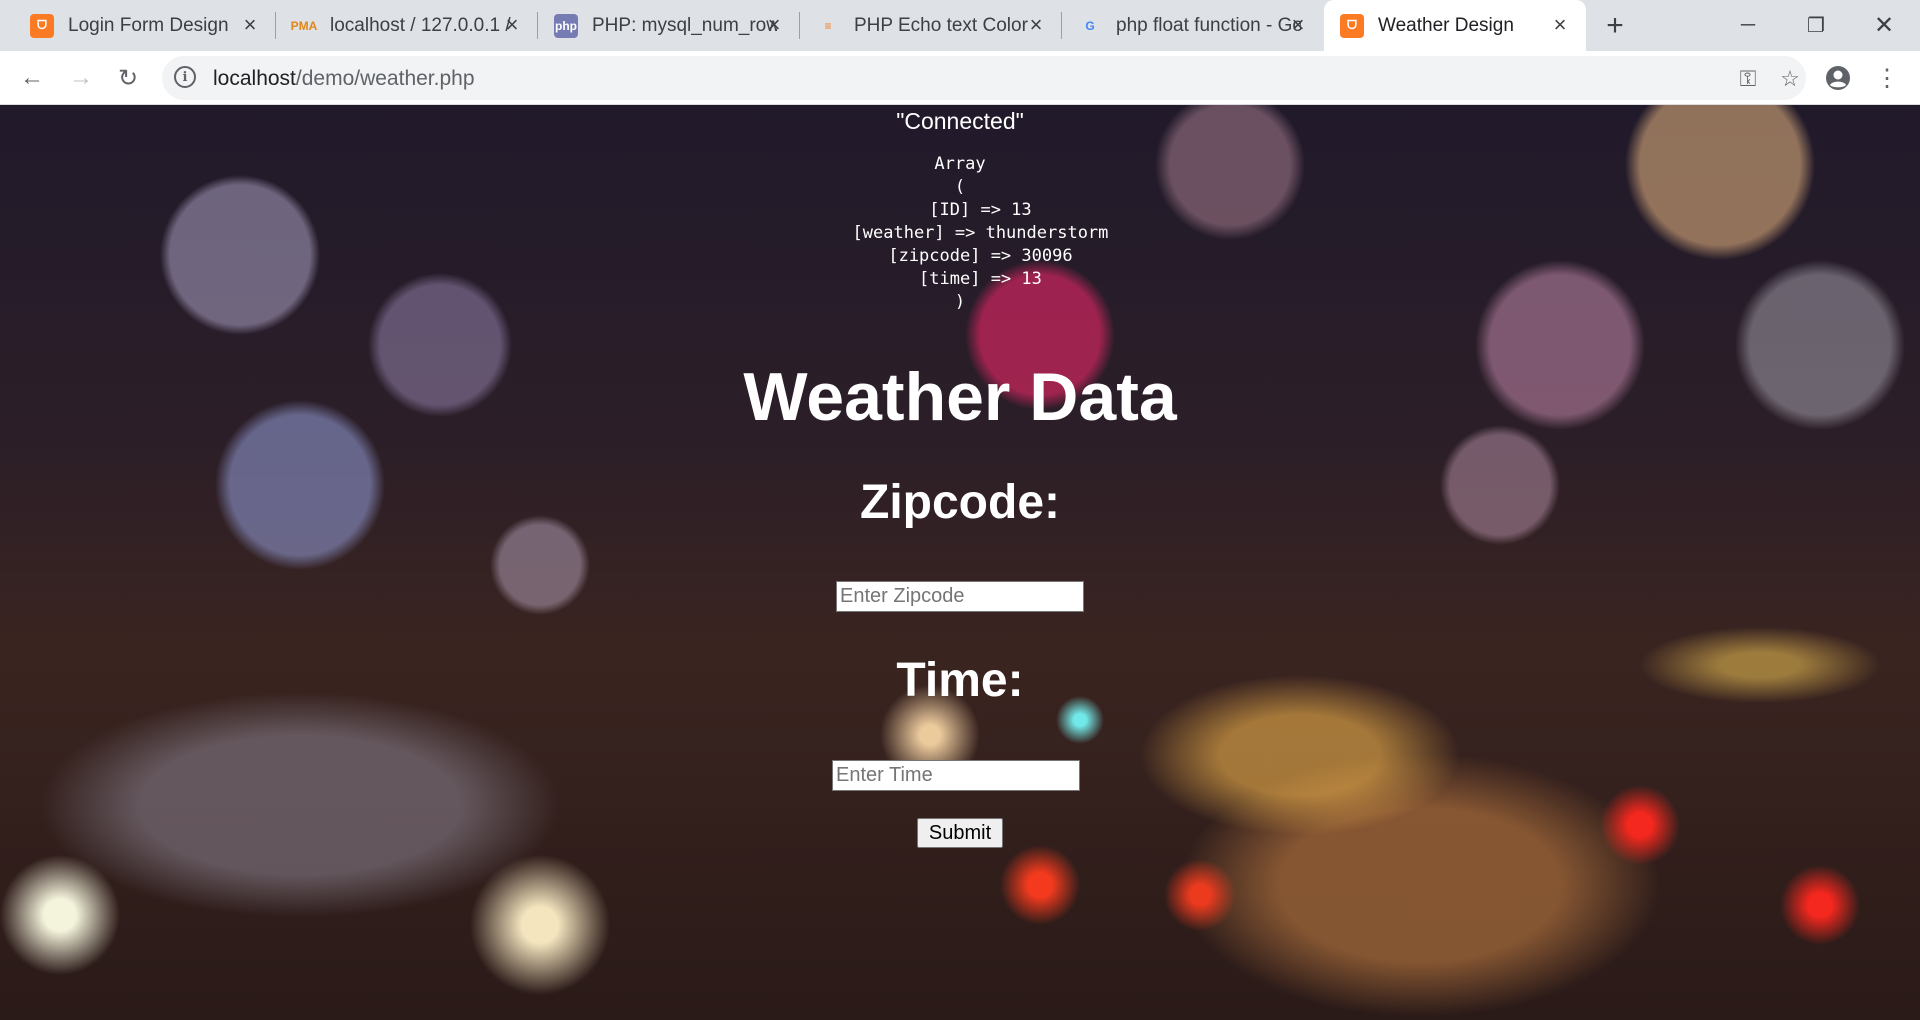 This screenshot has width=1920, height=1020. Describe the element at coordinates (941, 25) in the screenshot. I see `tab-title: PHP Echo text Color` at that location.